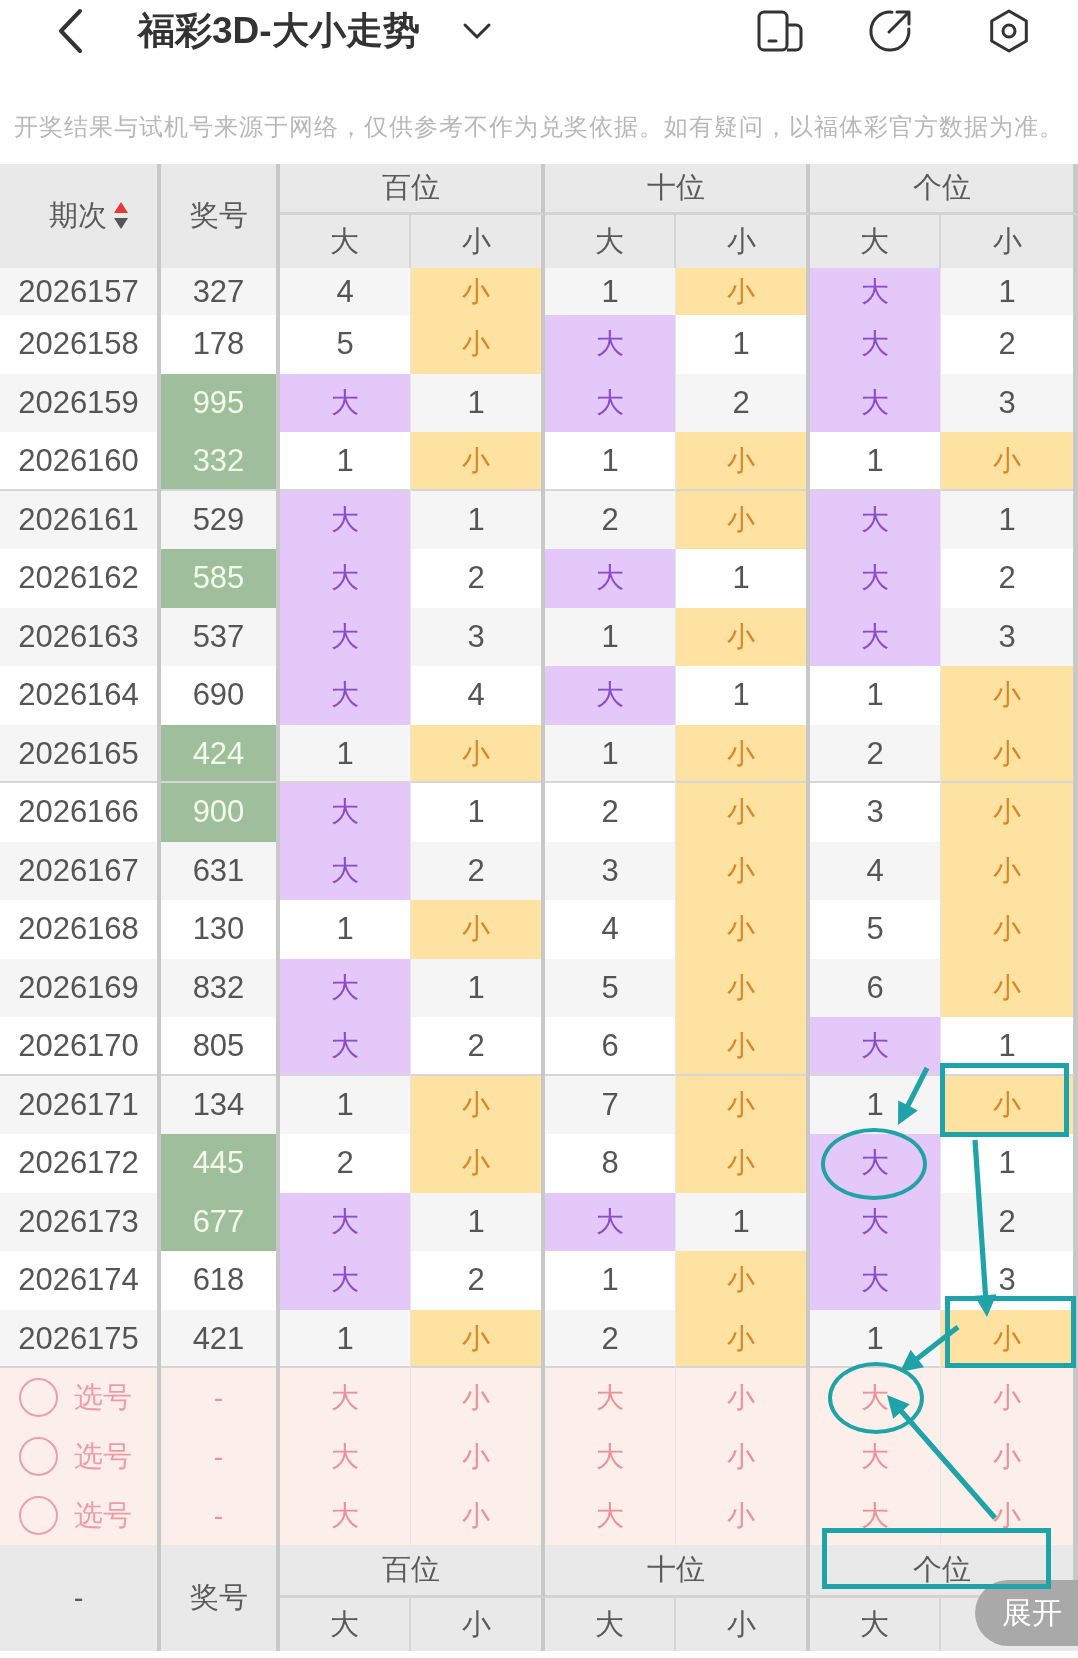  Describe the element at coordinates (80, 1046) in the screenshot. I see `period-cell: 2026170` at that location.